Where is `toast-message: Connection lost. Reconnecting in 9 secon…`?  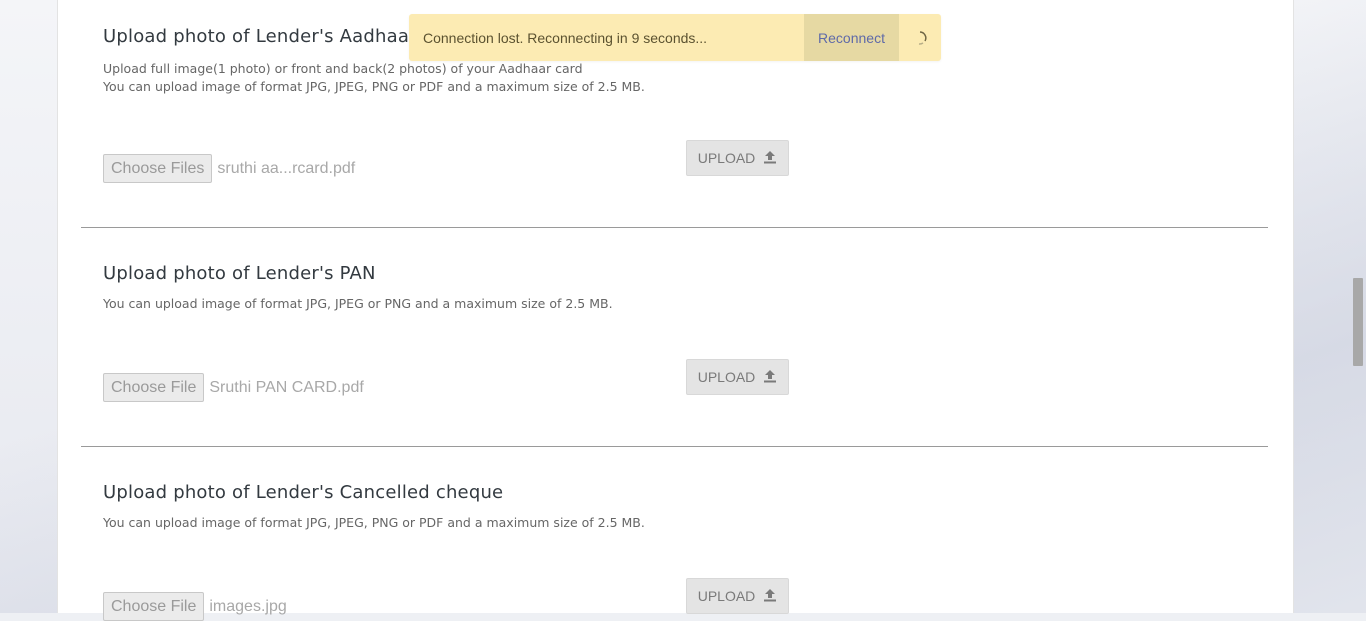 toast-message: Connection lost. Reconnecting in 9 secon… is located at coordinates (565, 37).